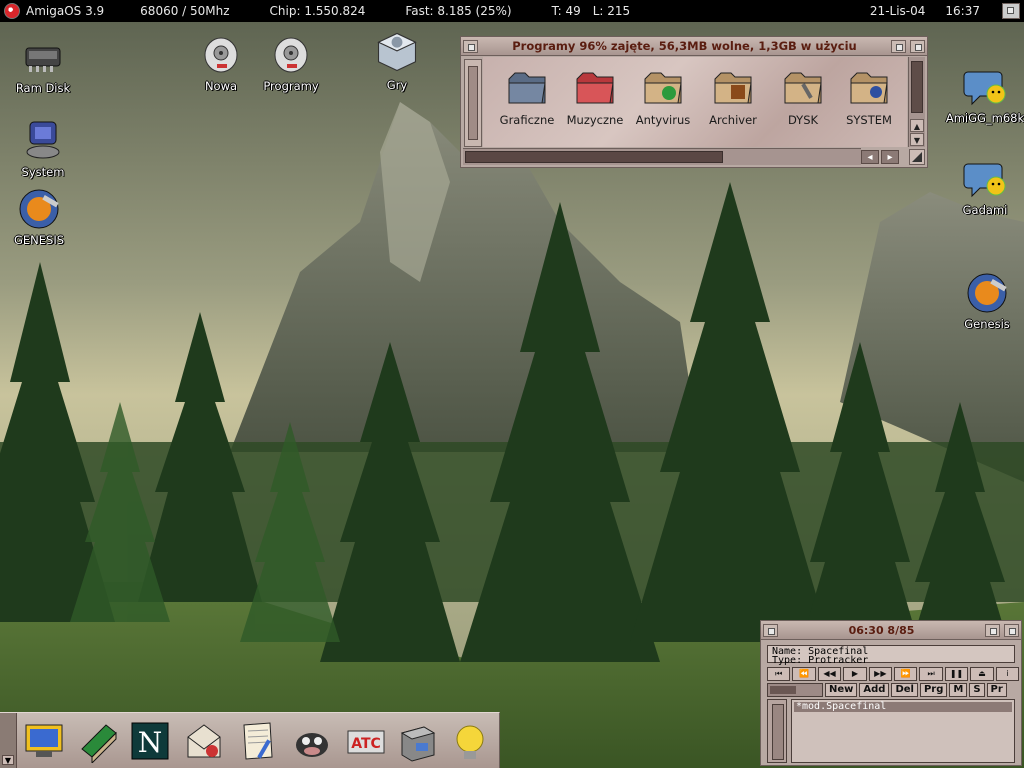 This screenshot has width=1024, height=768. I want to click on book-icon, so click(98, 741).